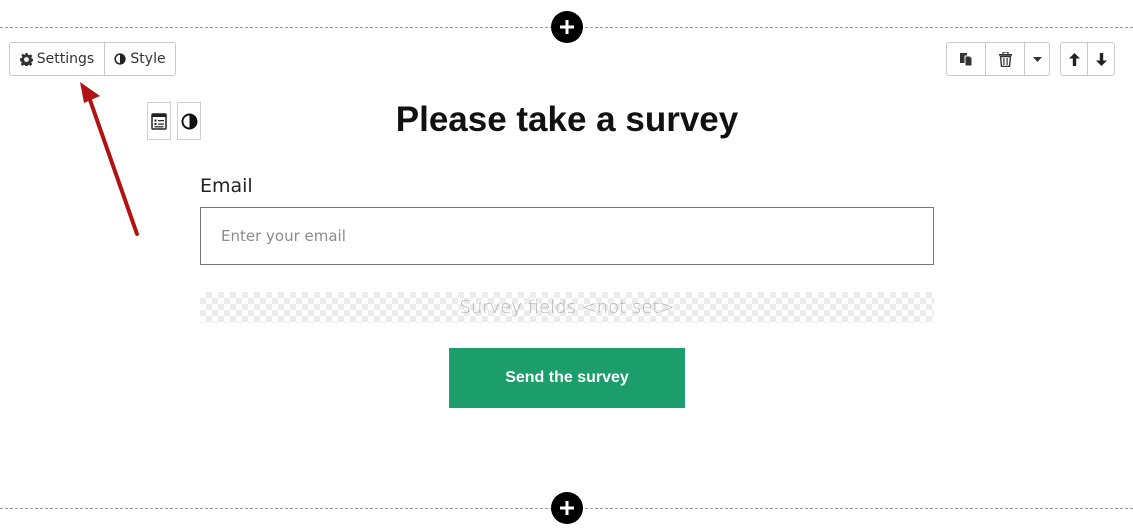 Image resolution: width=1133 pixels, height=532 pixels. I want to click on arrow-up-icon, so click(1074, 59).